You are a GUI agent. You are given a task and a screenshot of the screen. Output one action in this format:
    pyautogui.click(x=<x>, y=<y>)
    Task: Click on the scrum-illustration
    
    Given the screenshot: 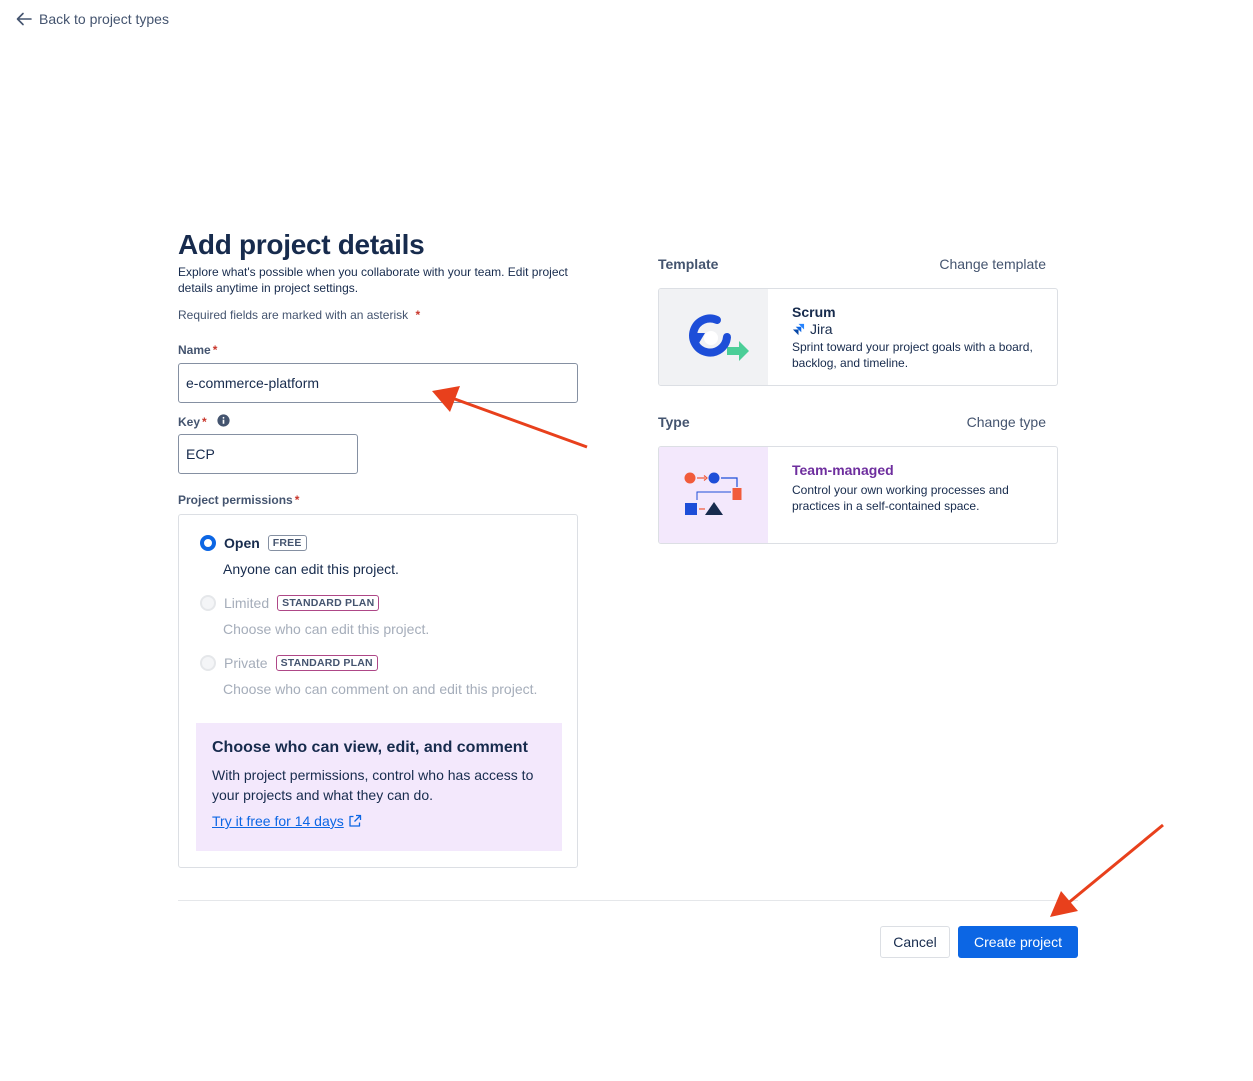 What is the action you would take?
    pyautogui.click(x=713, y=337)
    